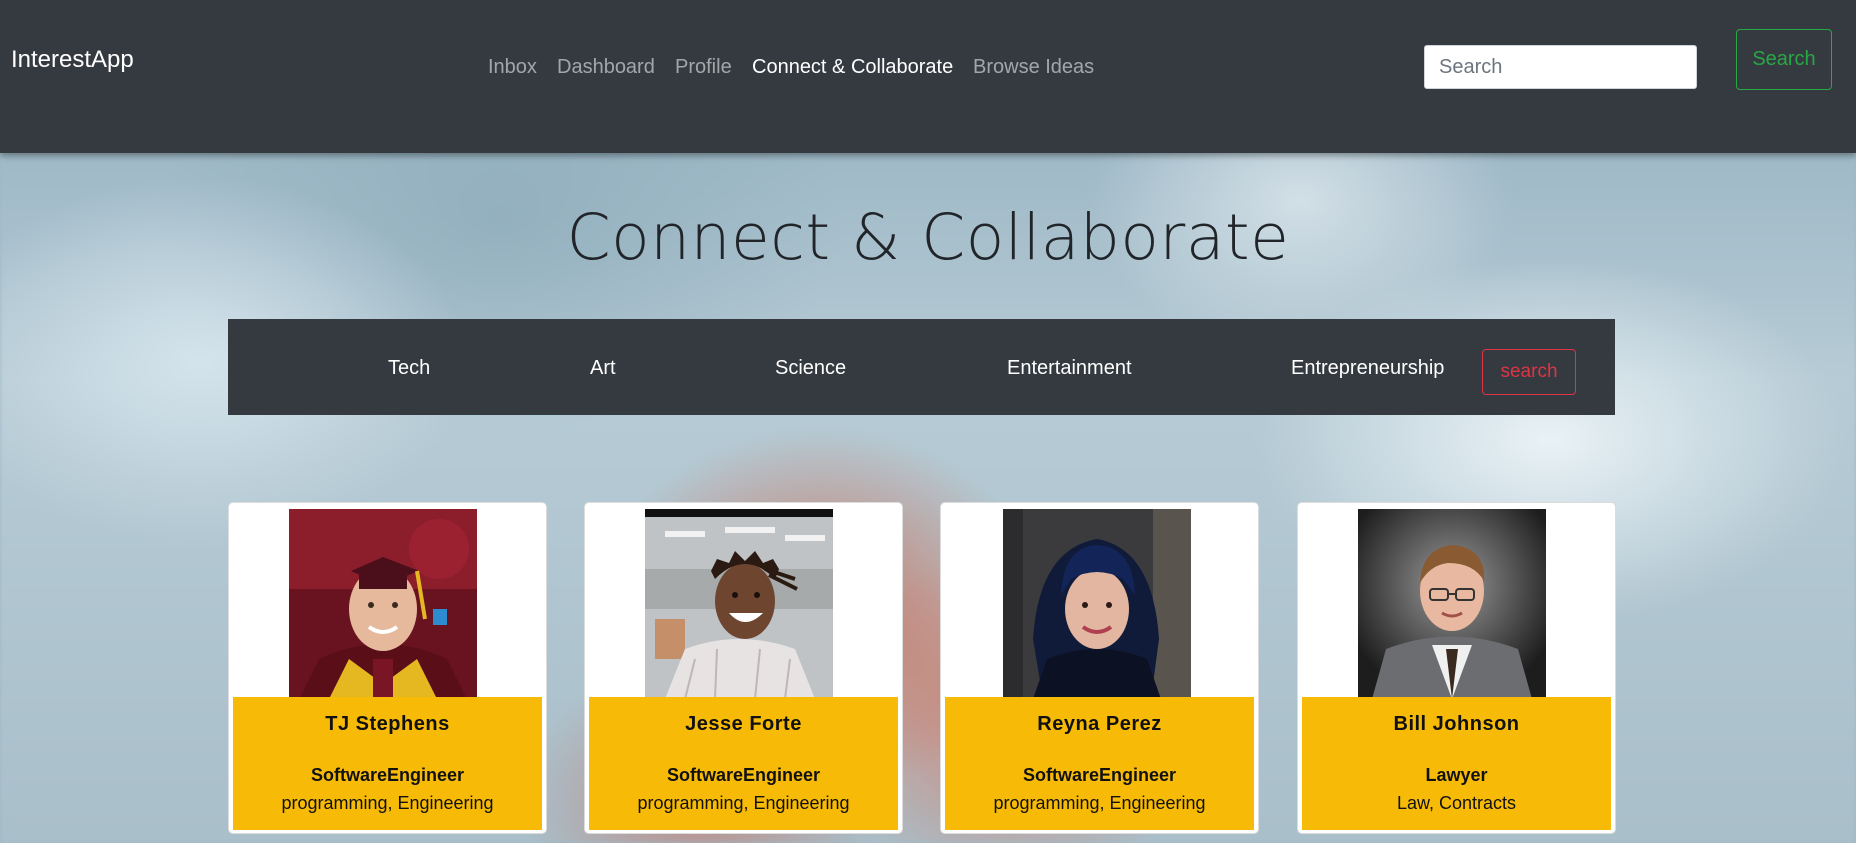  What do you see at coordinates (1069, 368) in the screenshot?
I see `category-entertainment: Entertainment` at bounding box center [1069, 368].